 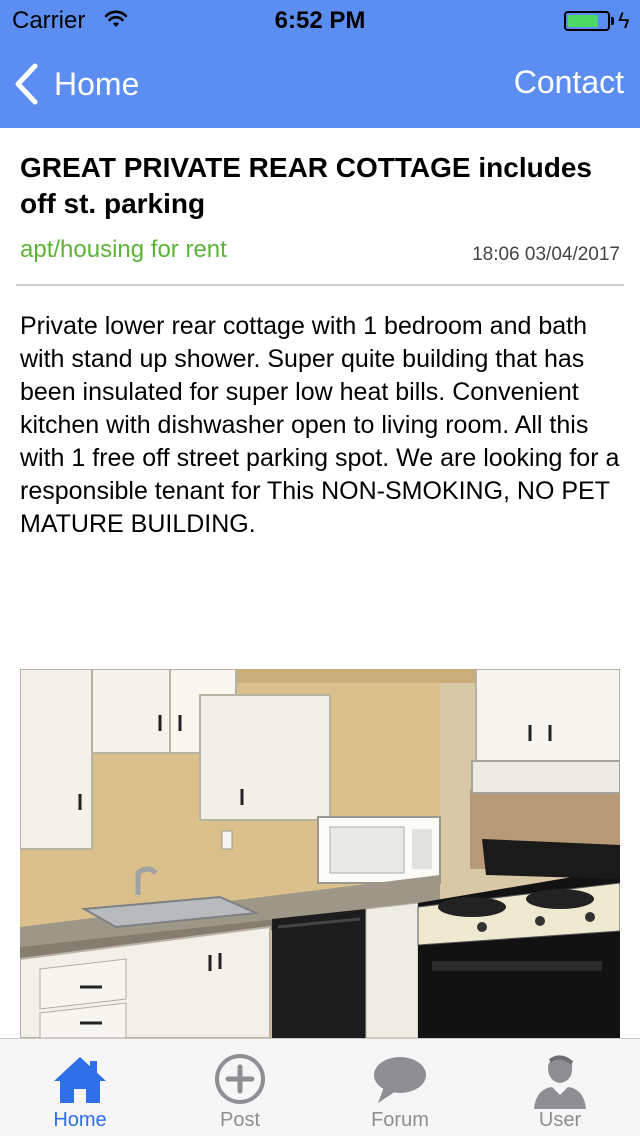 I want to click on bolt-icon: ϟ, so click(x=624, y=20).